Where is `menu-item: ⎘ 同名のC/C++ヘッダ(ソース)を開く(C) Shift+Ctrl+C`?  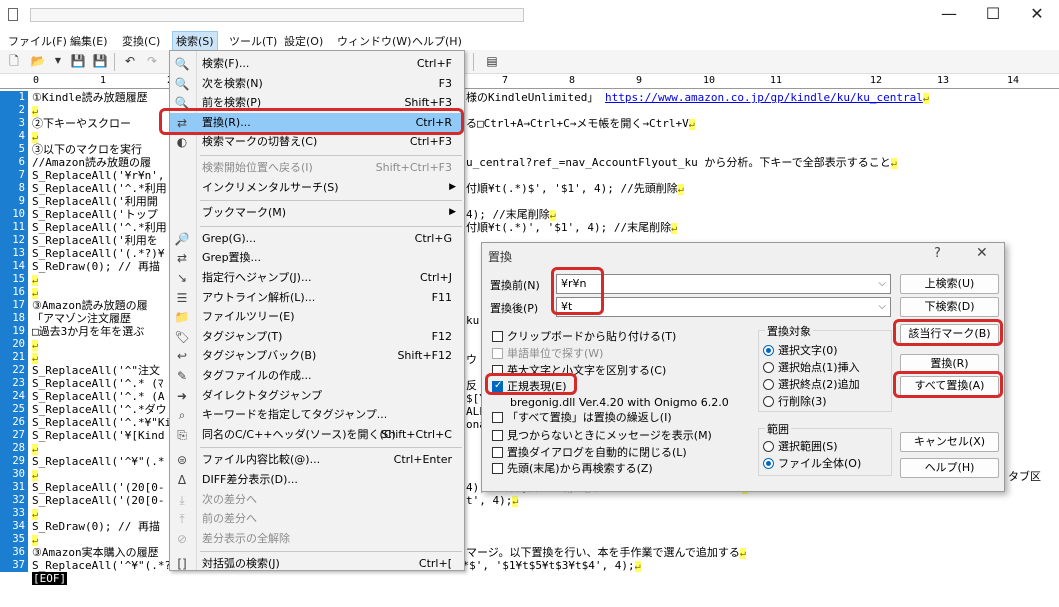
menu-item: ⎘ 同名のC/C++ヘッダ(ソース)を開く(C) Shift+Ctrl+C is located at coordinates (317, 434).